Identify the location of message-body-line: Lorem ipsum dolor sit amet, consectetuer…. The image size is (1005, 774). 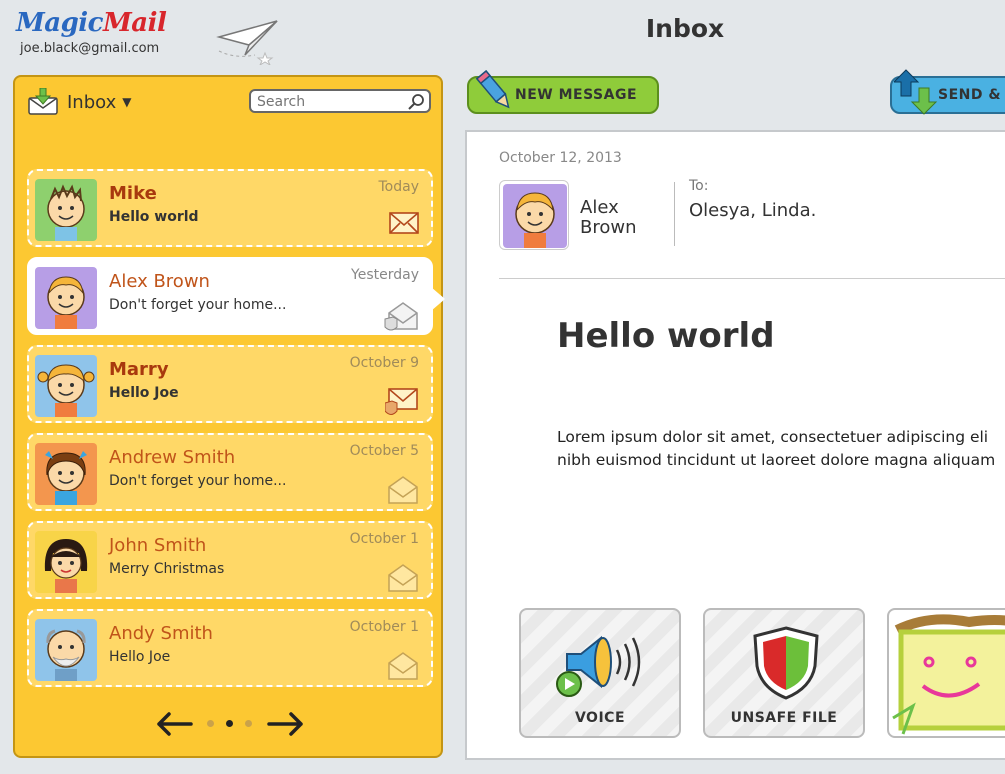
(773, 437).